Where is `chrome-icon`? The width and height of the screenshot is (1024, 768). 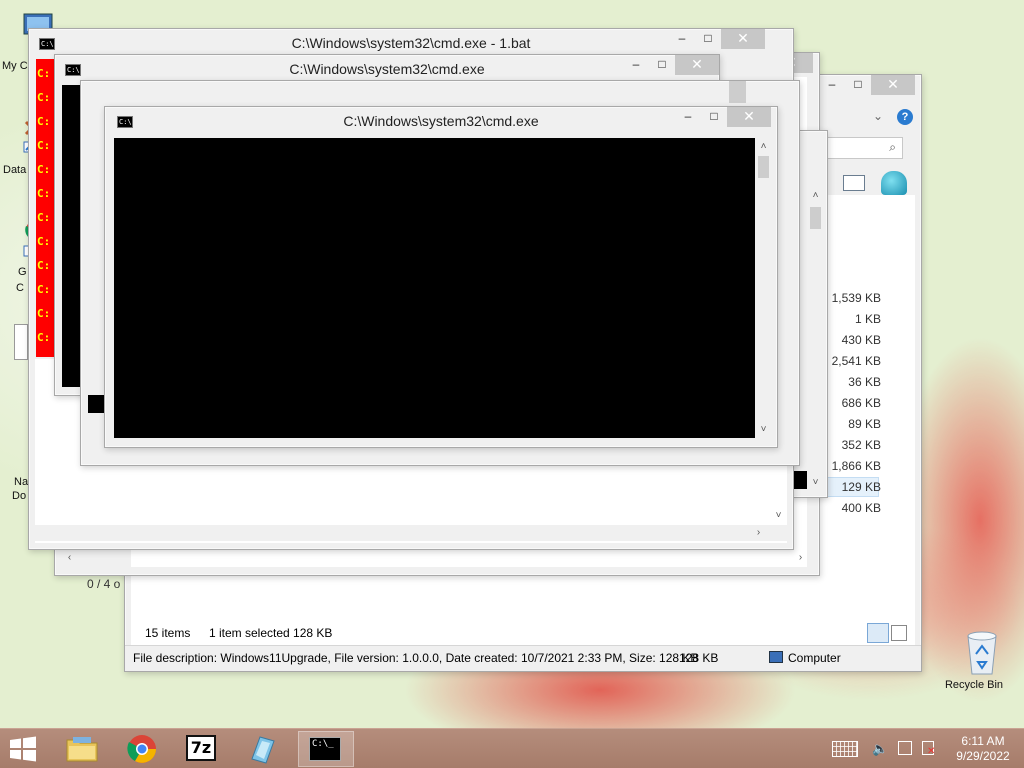 chrome-icon is located at coordinates (141, 749).